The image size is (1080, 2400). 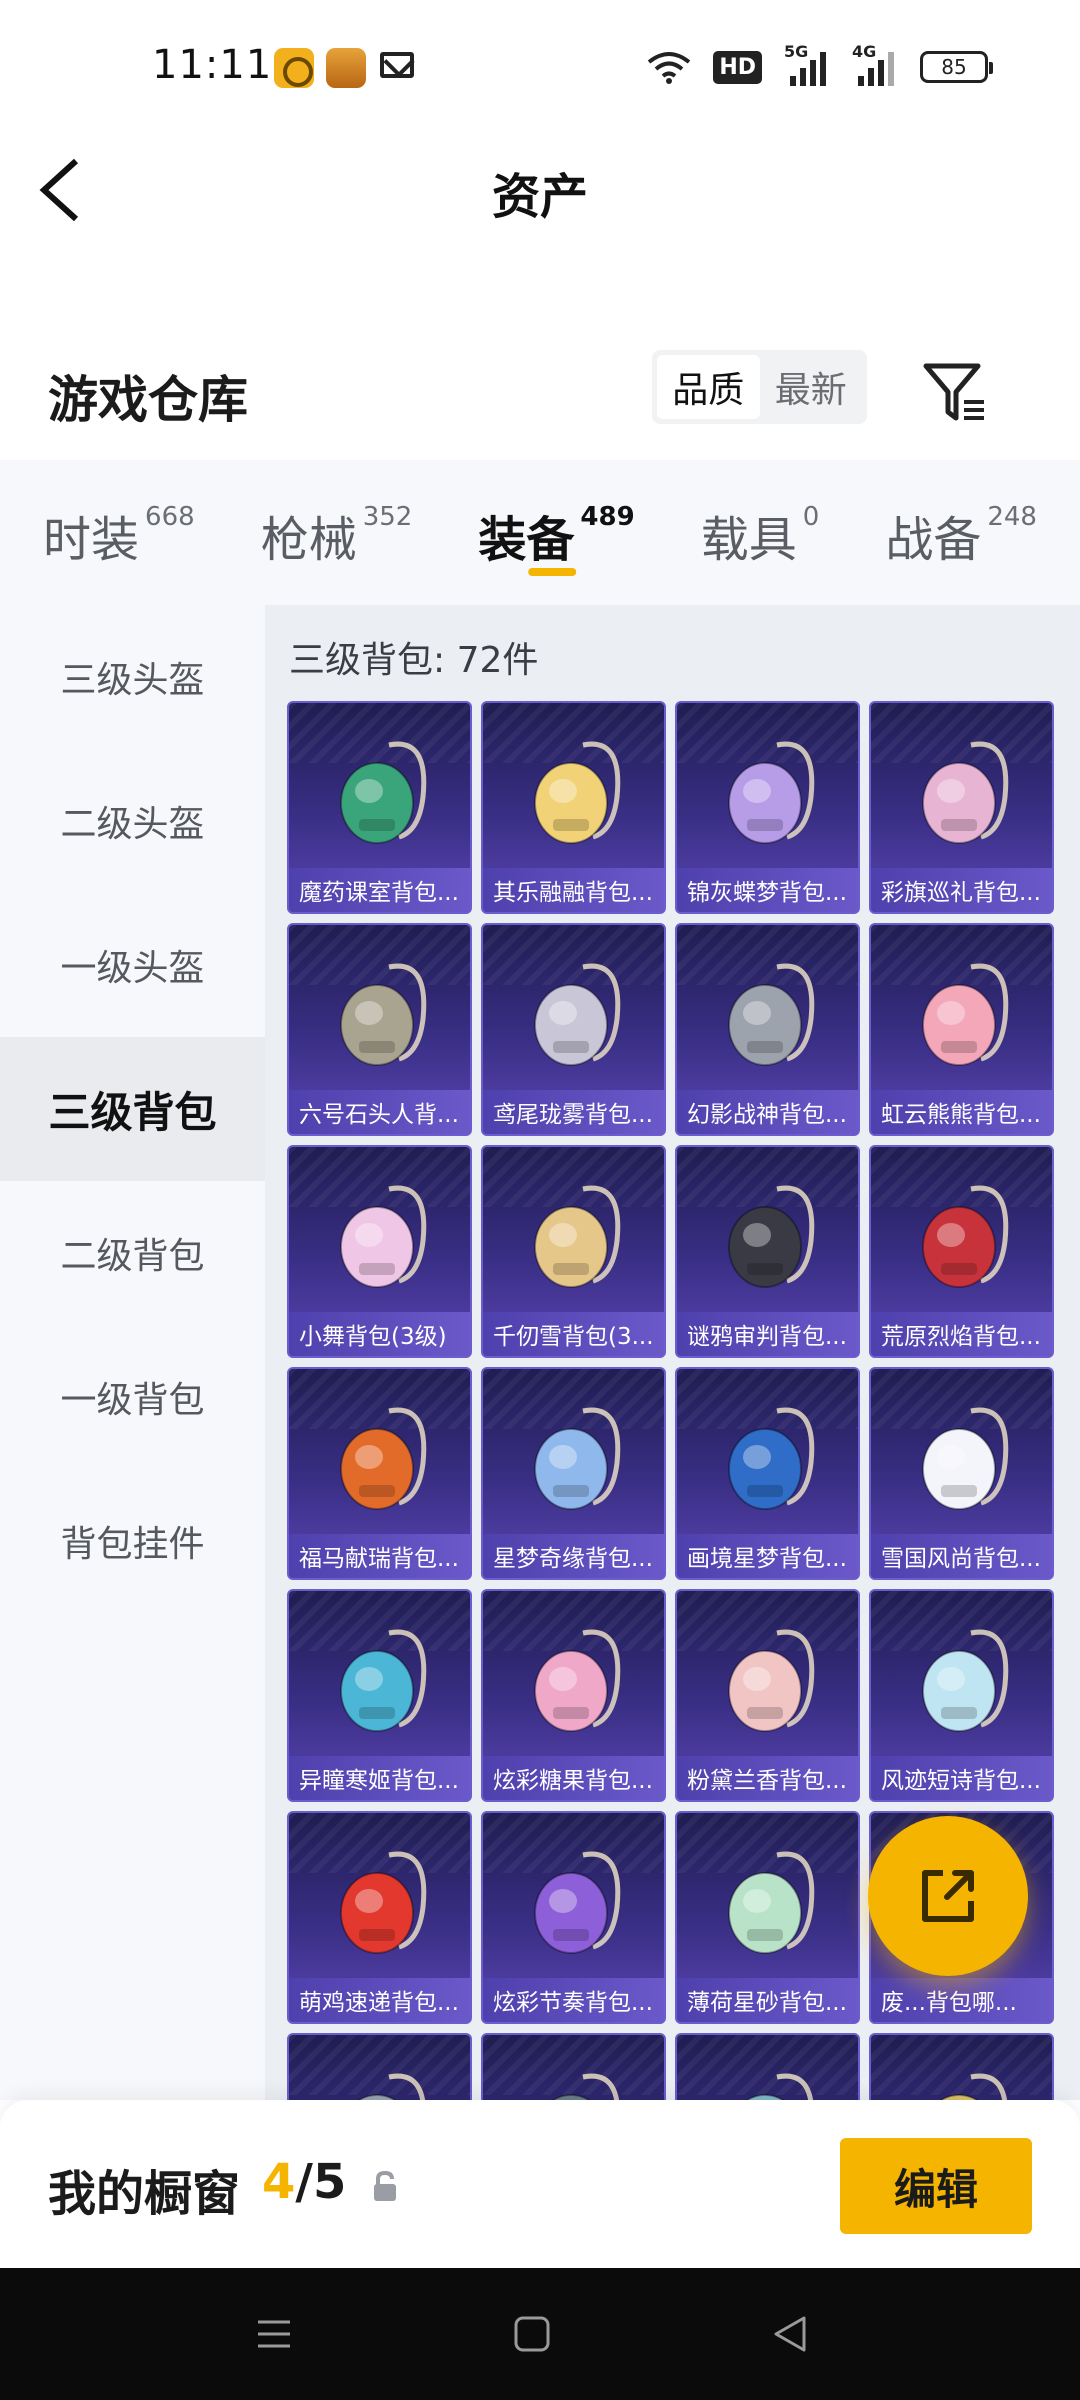 What do you see at coordinates (669, 67) in the screenshot?
I see `wifi-icon` at bounding box center [669, 67].